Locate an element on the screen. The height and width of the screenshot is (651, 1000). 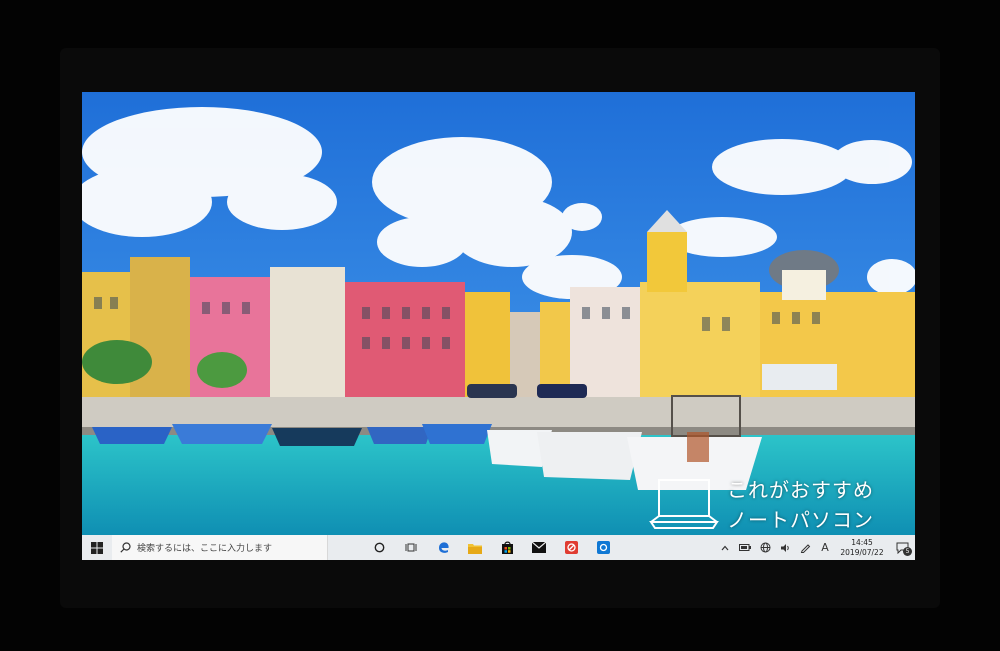
cortana-button is located at coordinates (379, 547).